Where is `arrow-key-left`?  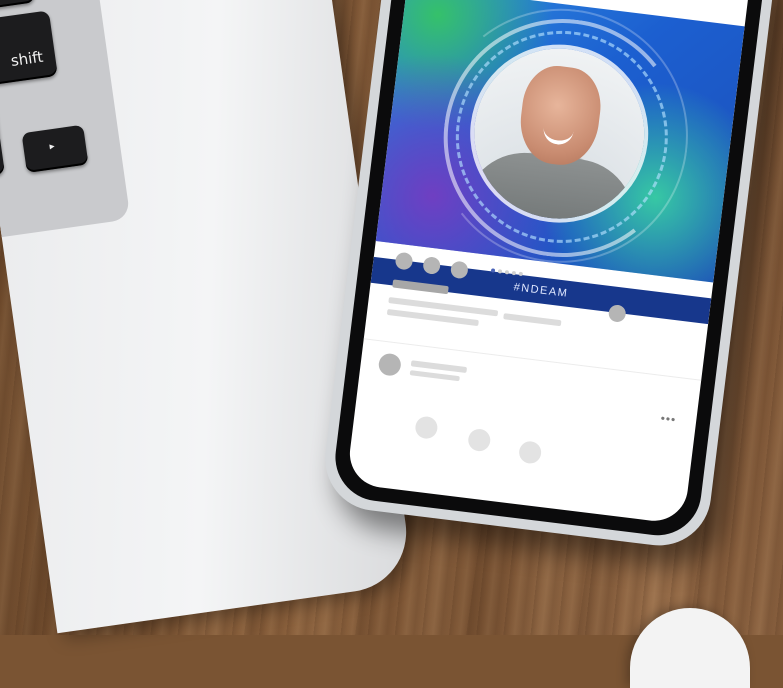
arrow-key-left is located at coordinates (3, 139).